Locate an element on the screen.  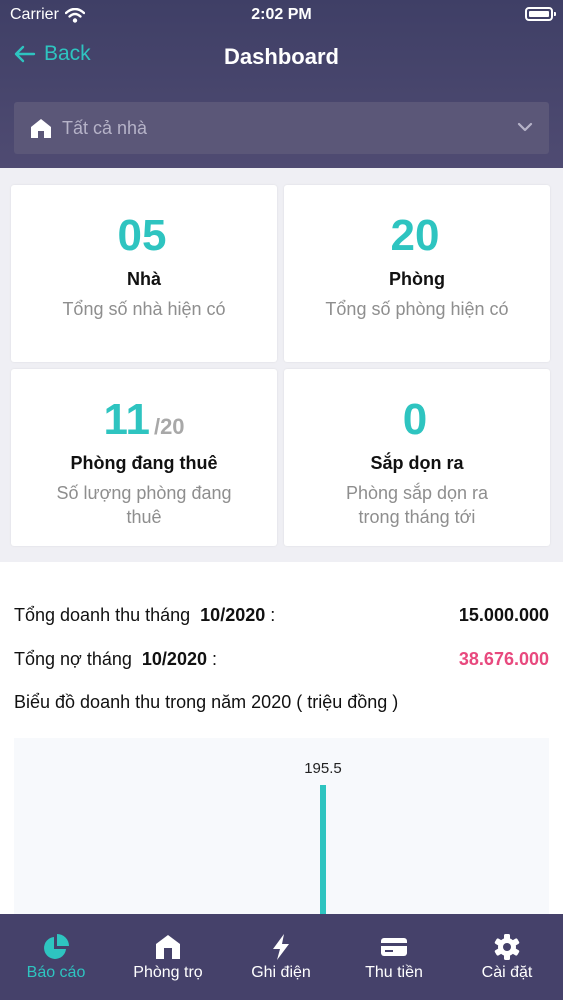
battery-icon is located at coordinates (540, 14).